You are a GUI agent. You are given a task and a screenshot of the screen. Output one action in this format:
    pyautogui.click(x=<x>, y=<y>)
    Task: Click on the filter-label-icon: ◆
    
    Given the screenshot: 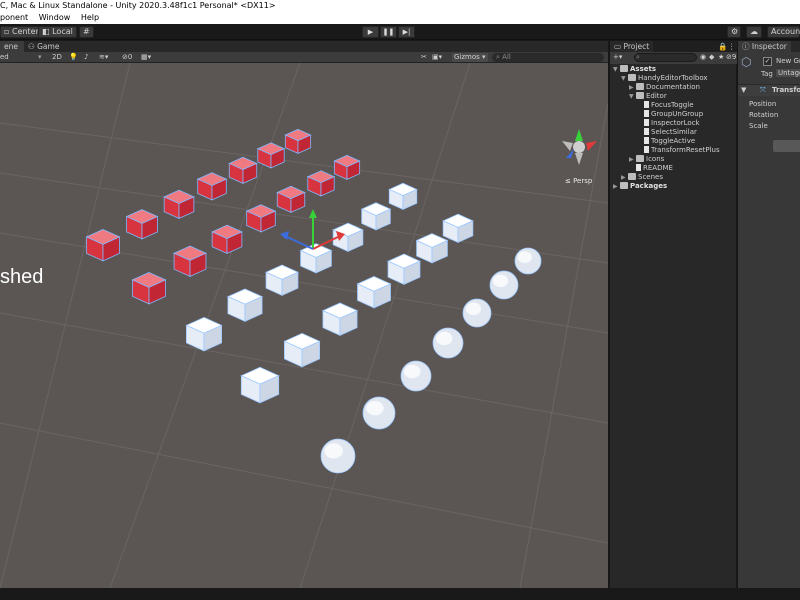 What is the action you would take?
    pyautogui.click(x=711, y=57)
    